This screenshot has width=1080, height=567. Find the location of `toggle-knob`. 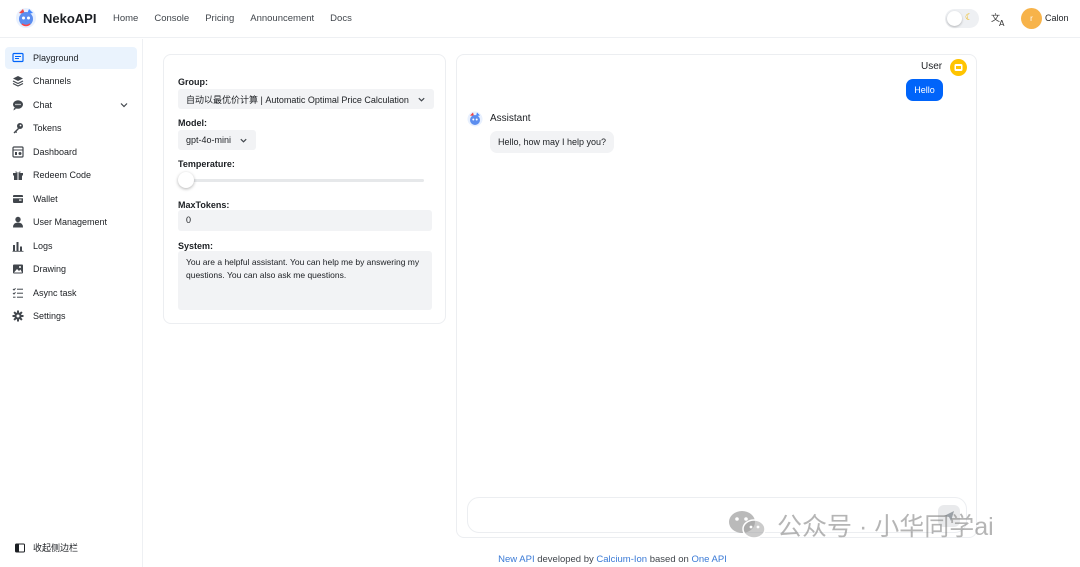

toggle-knob is located at coordinates (954, 18).